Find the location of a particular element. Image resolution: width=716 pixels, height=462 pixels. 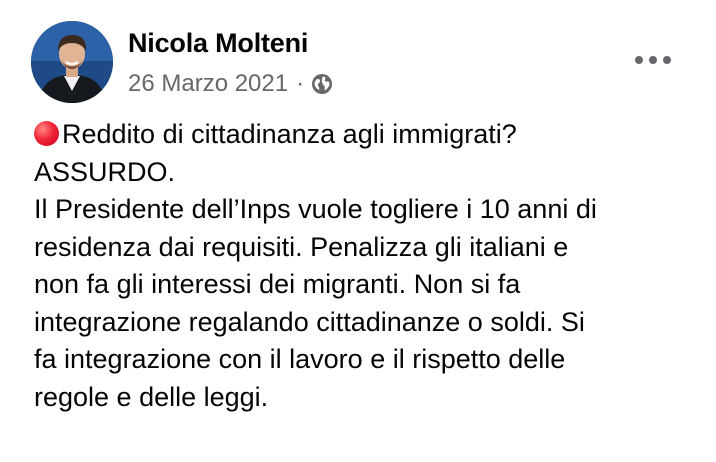

post-meta: 26 Marzo 2021 · is located at coordinates (230, 84).